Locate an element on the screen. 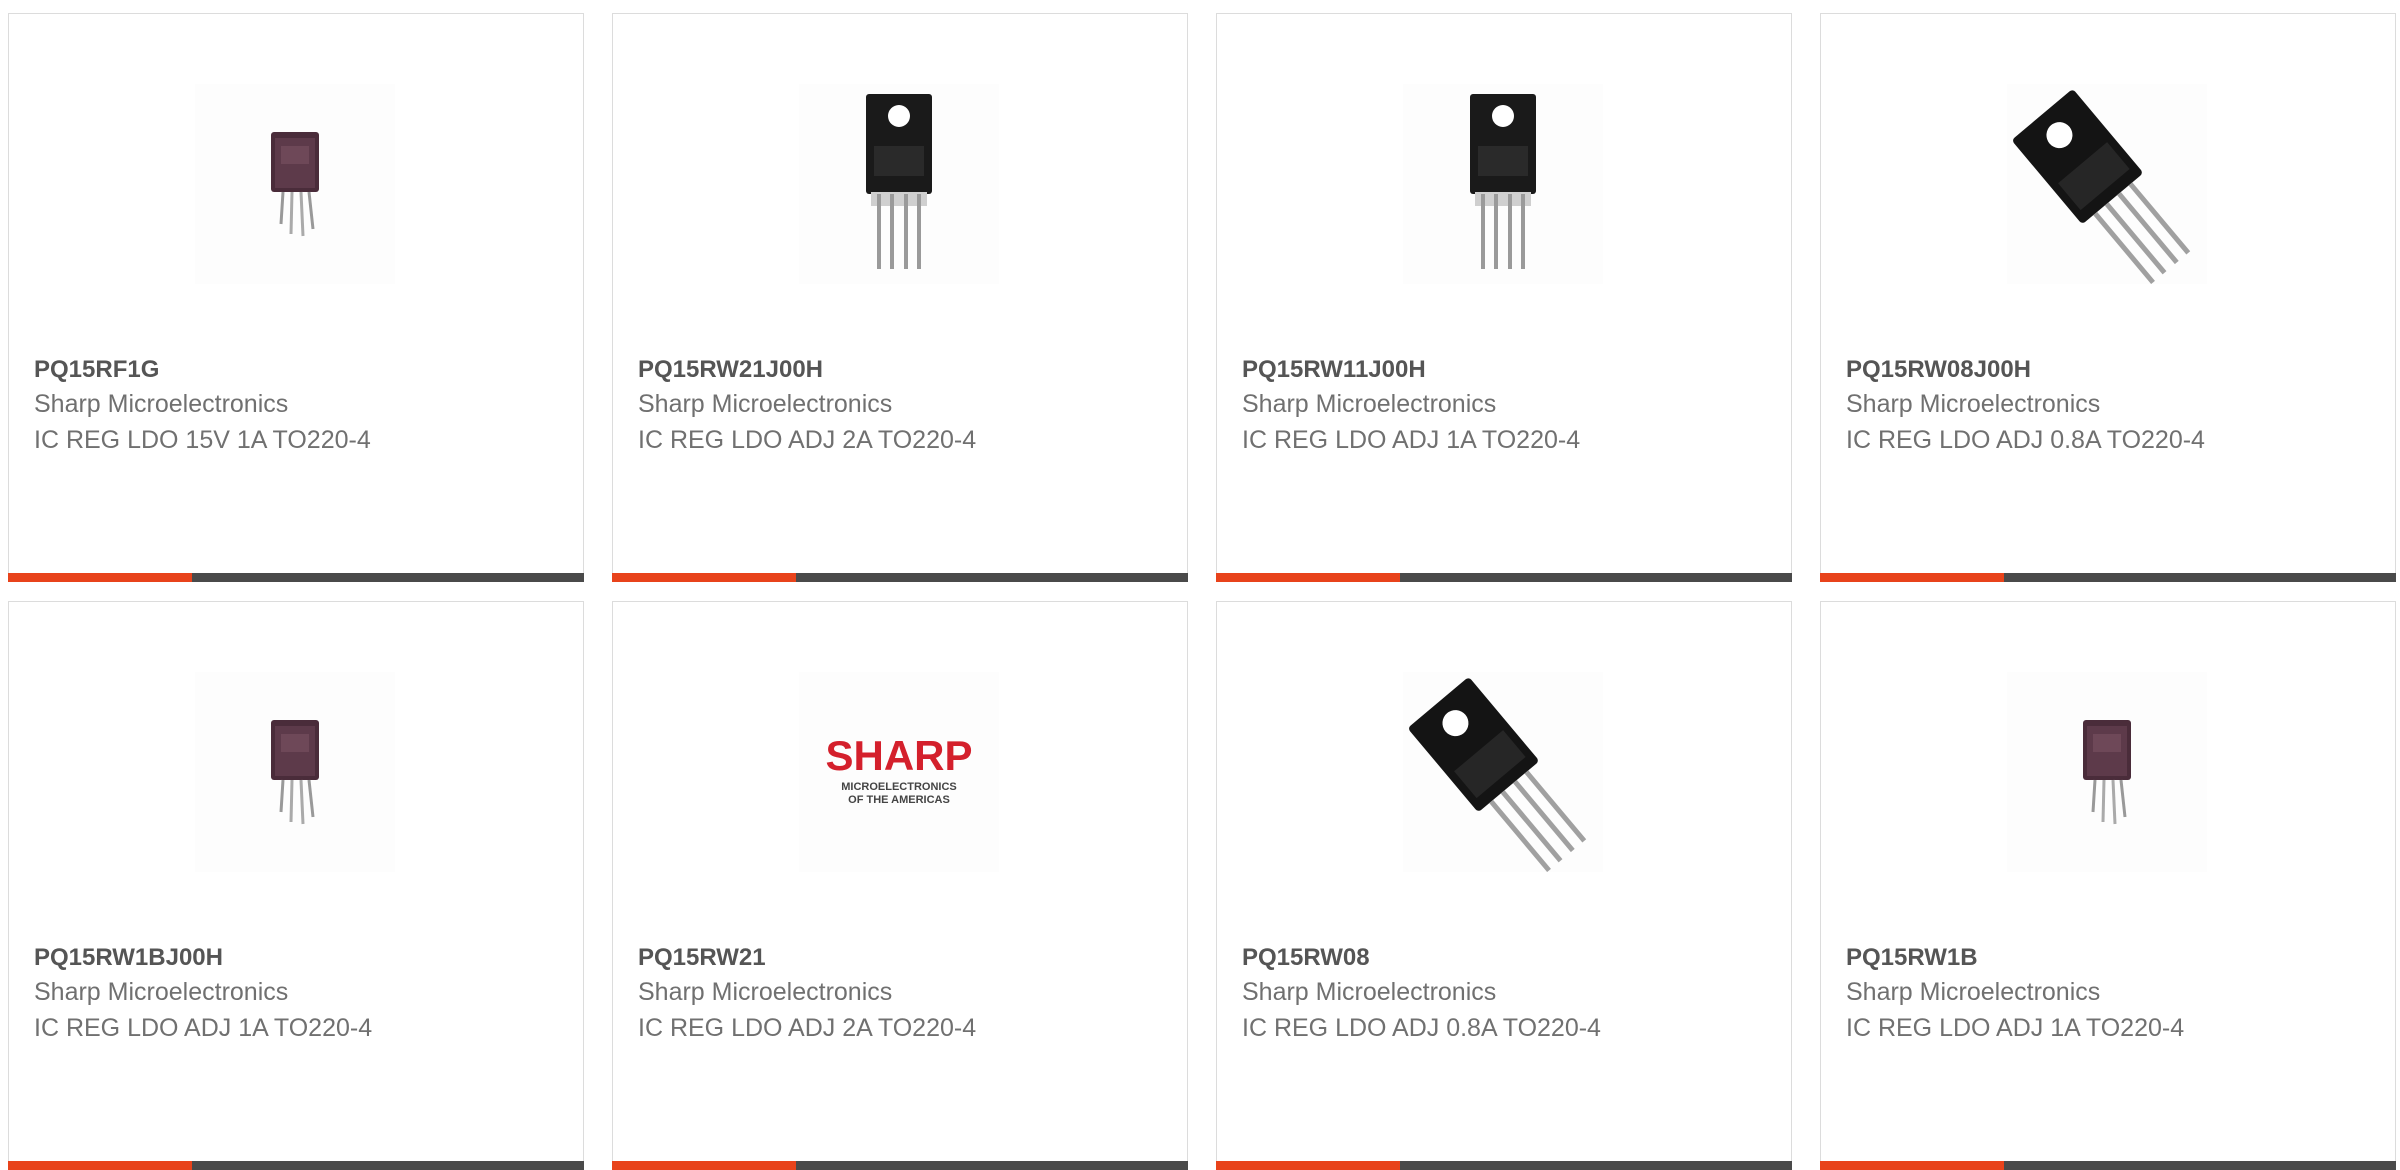 The image size is (2400, 1170). part-number: PQ15RW1BJ00H is located at coordinates (298, 959).